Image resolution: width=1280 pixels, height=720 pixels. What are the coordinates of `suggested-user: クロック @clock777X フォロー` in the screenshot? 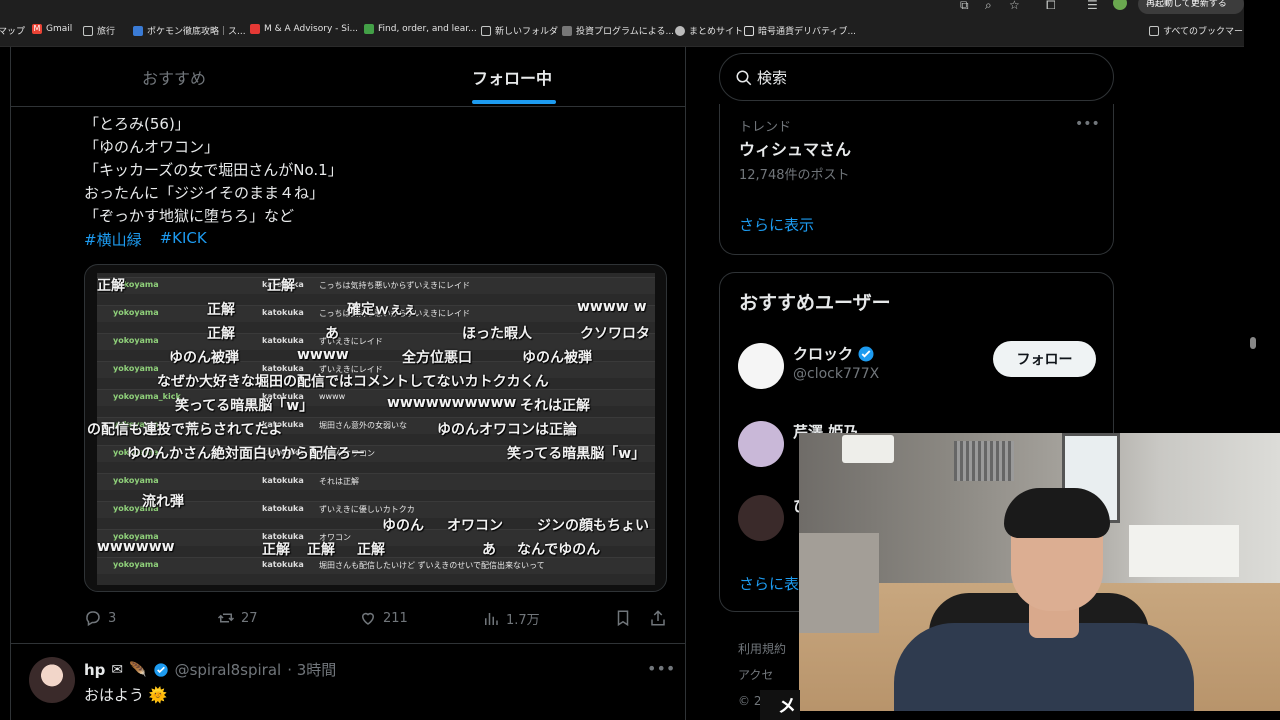 It's located at (916, 371).